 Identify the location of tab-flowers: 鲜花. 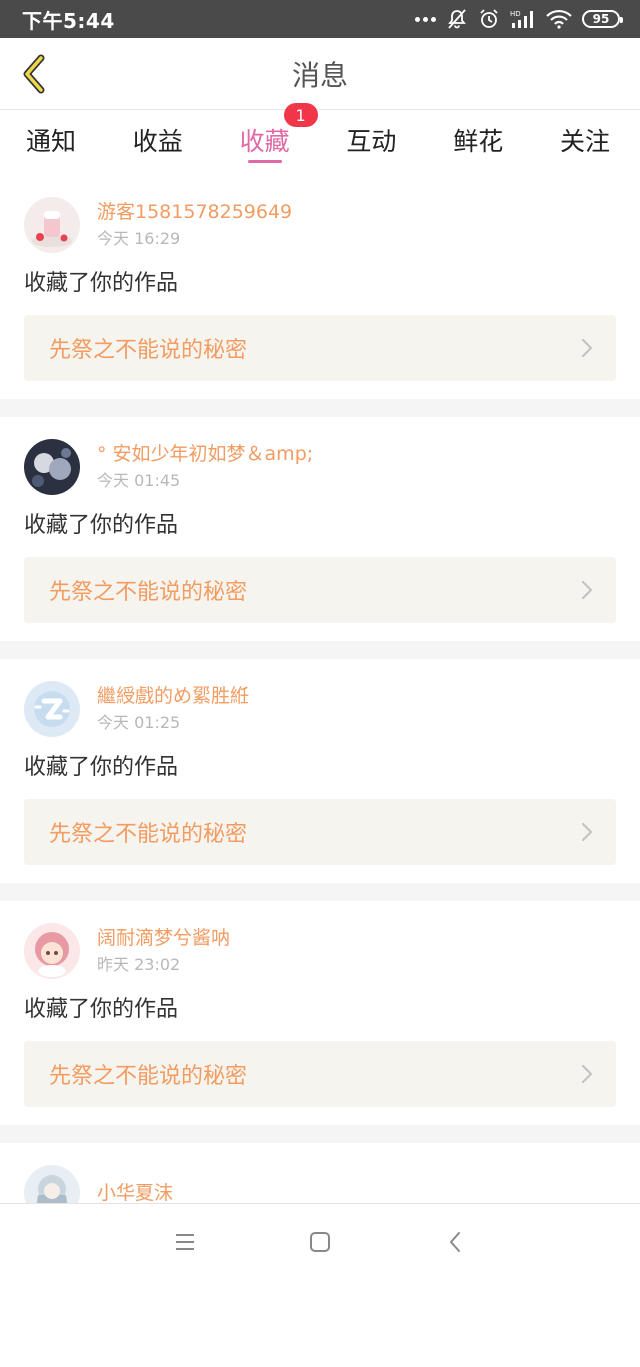
(478, 140).